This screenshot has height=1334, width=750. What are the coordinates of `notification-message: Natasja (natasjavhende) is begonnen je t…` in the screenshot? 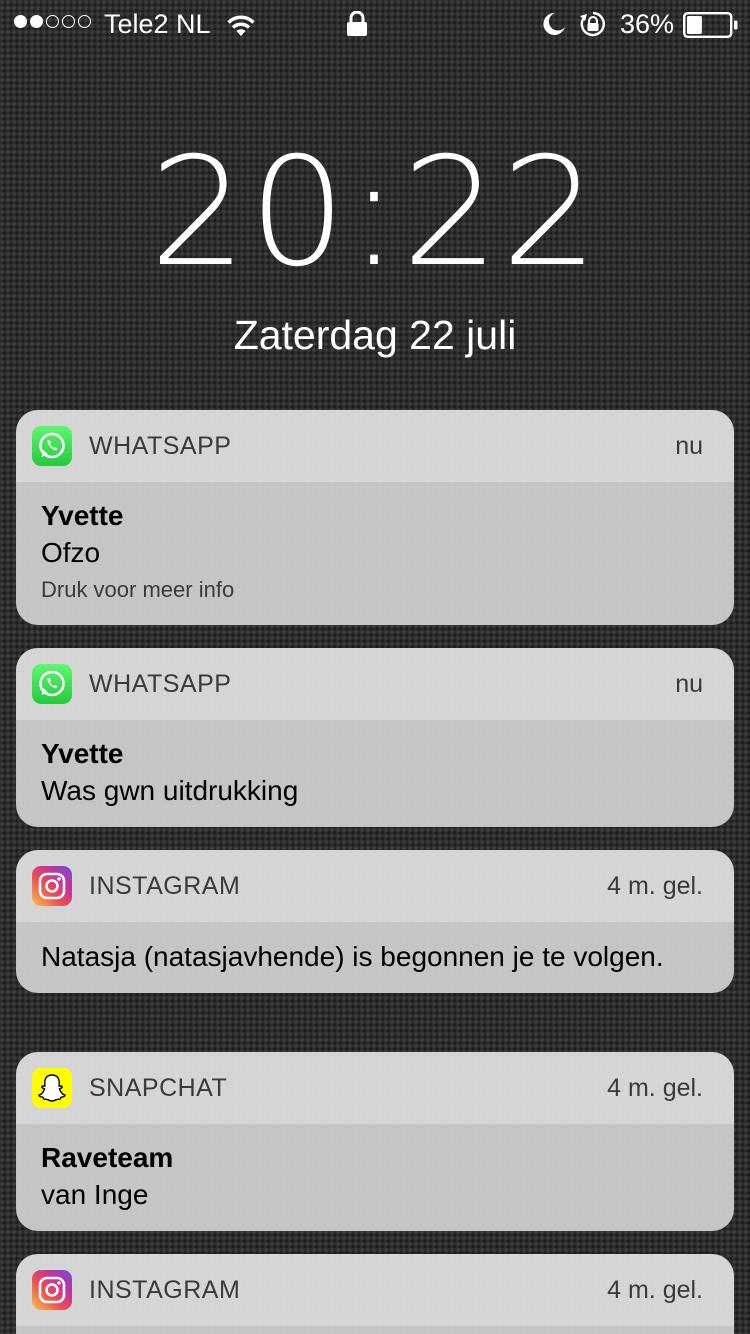 It's located at (352, 956).